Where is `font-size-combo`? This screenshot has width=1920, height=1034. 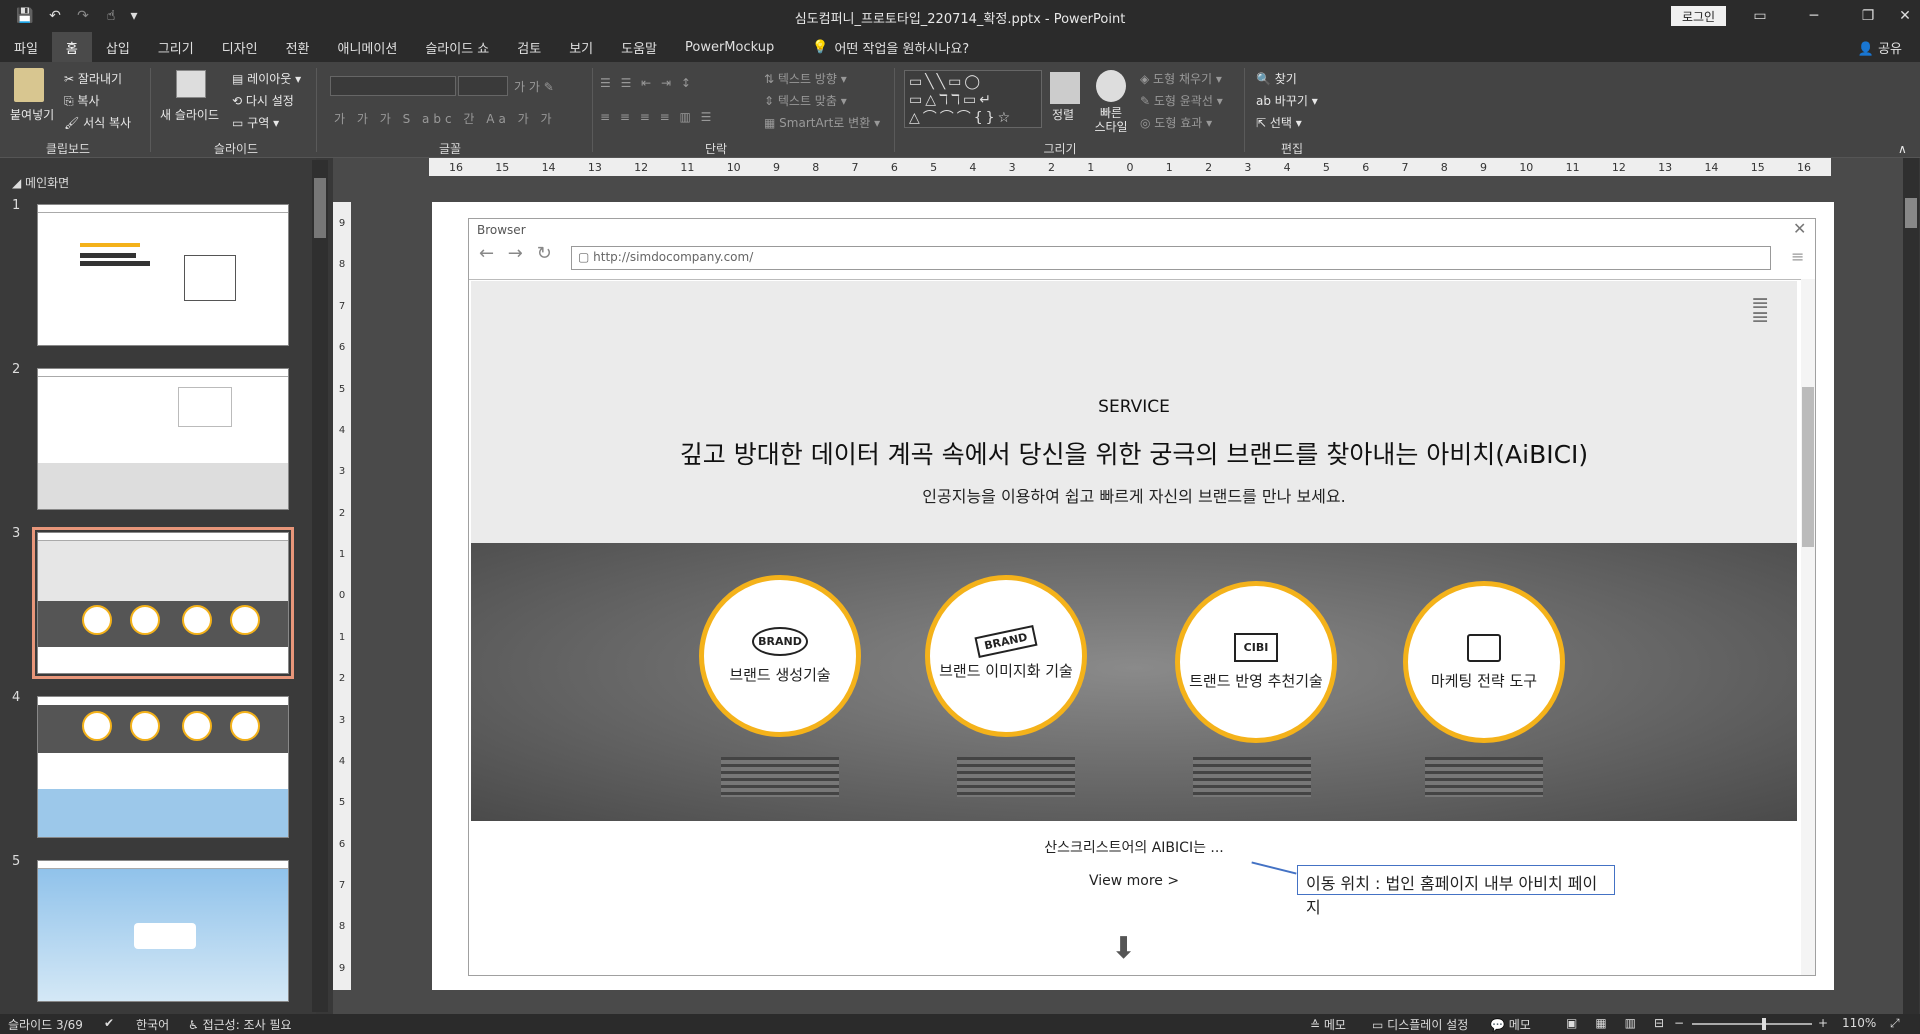 font-size-combo is located at coordinates (483, 86).